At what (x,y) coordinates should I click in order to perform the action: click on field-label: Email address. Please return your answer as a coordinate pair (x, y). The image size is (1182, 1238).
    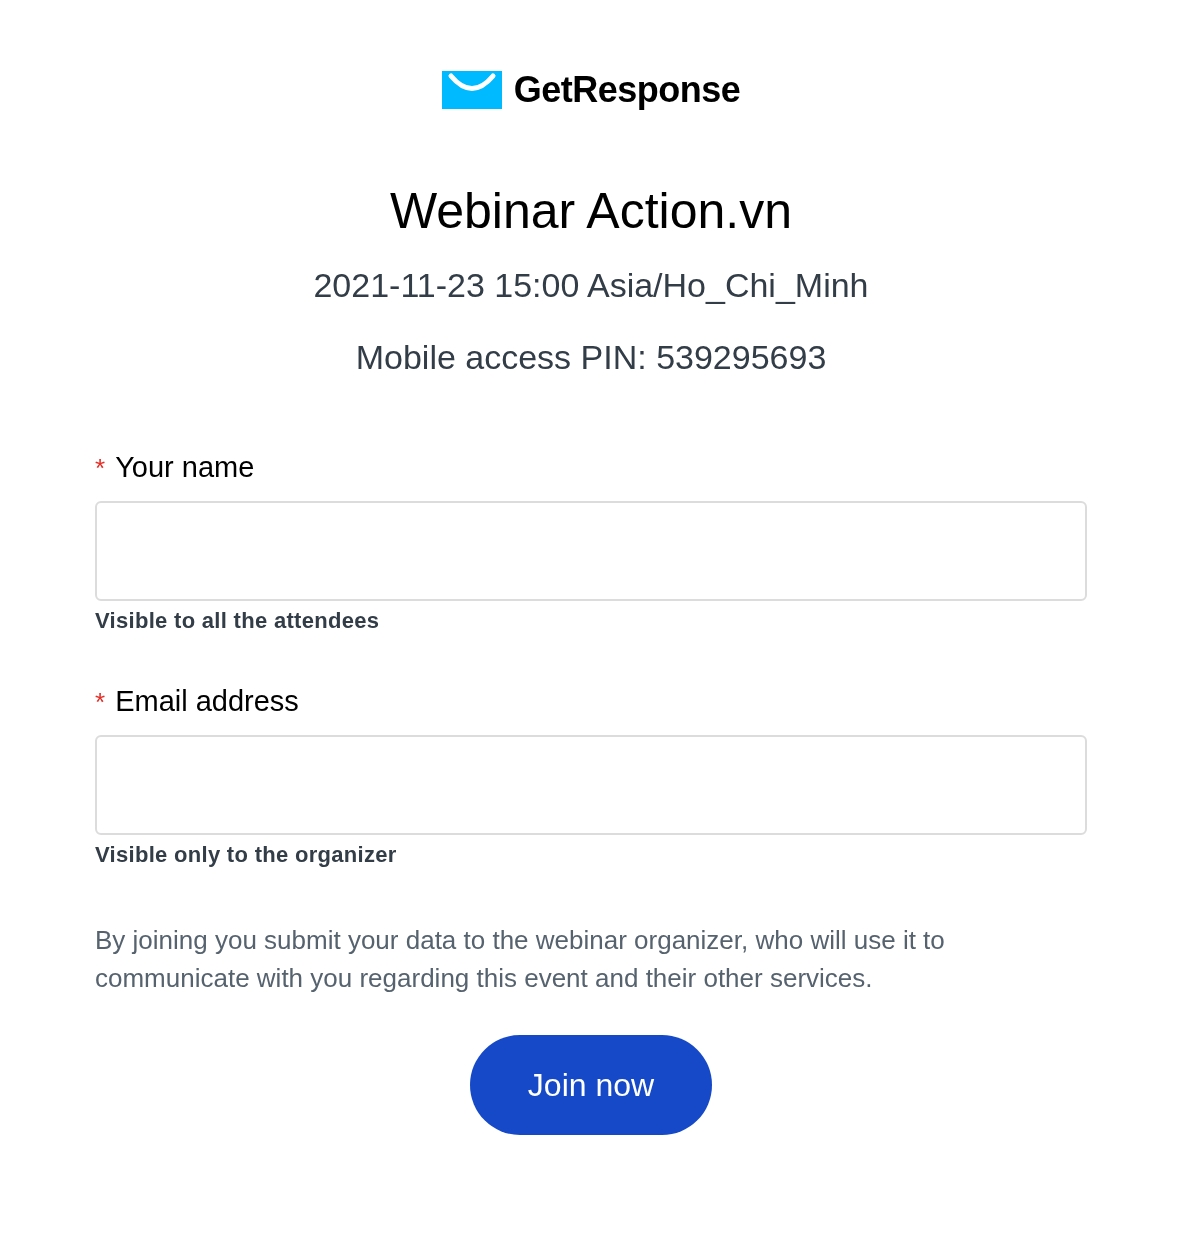
    Looking at the image, I should click on (207, 701).